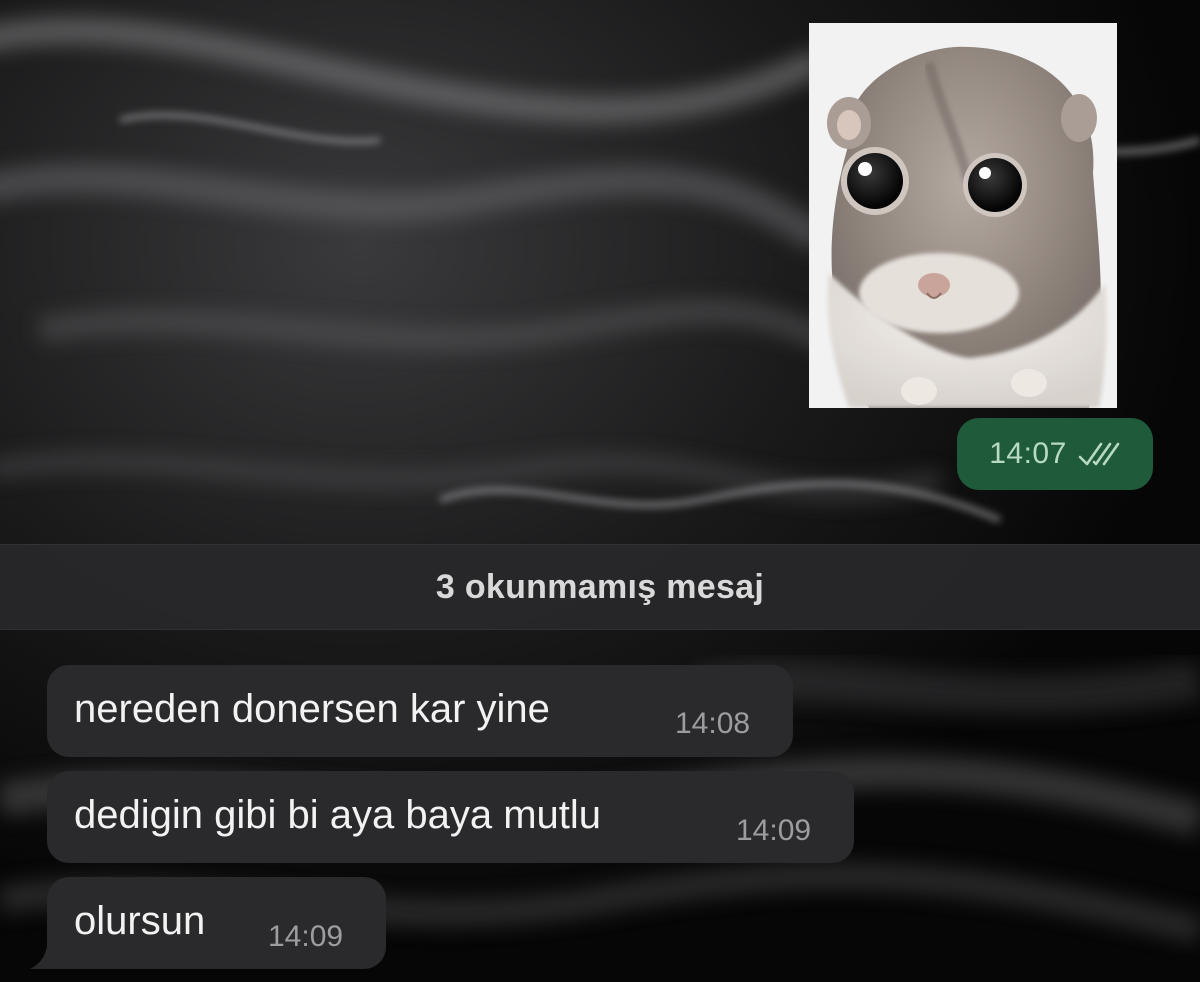 Image resolution: width=1200 pixels, height=982 pixels. I want to click on outgoing-time-bubble: 14:07, so click(1055, 454).